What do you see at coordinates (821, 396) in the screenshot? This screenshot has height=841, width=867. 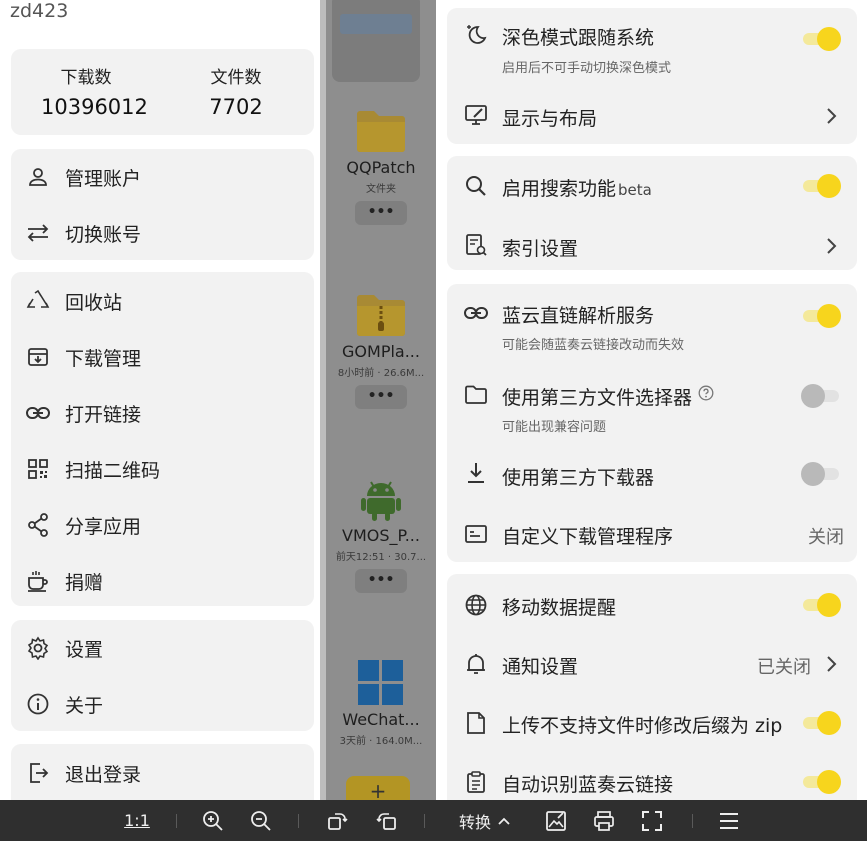 I see `third-party-picker-toggle` at bounding box center [821, 396].